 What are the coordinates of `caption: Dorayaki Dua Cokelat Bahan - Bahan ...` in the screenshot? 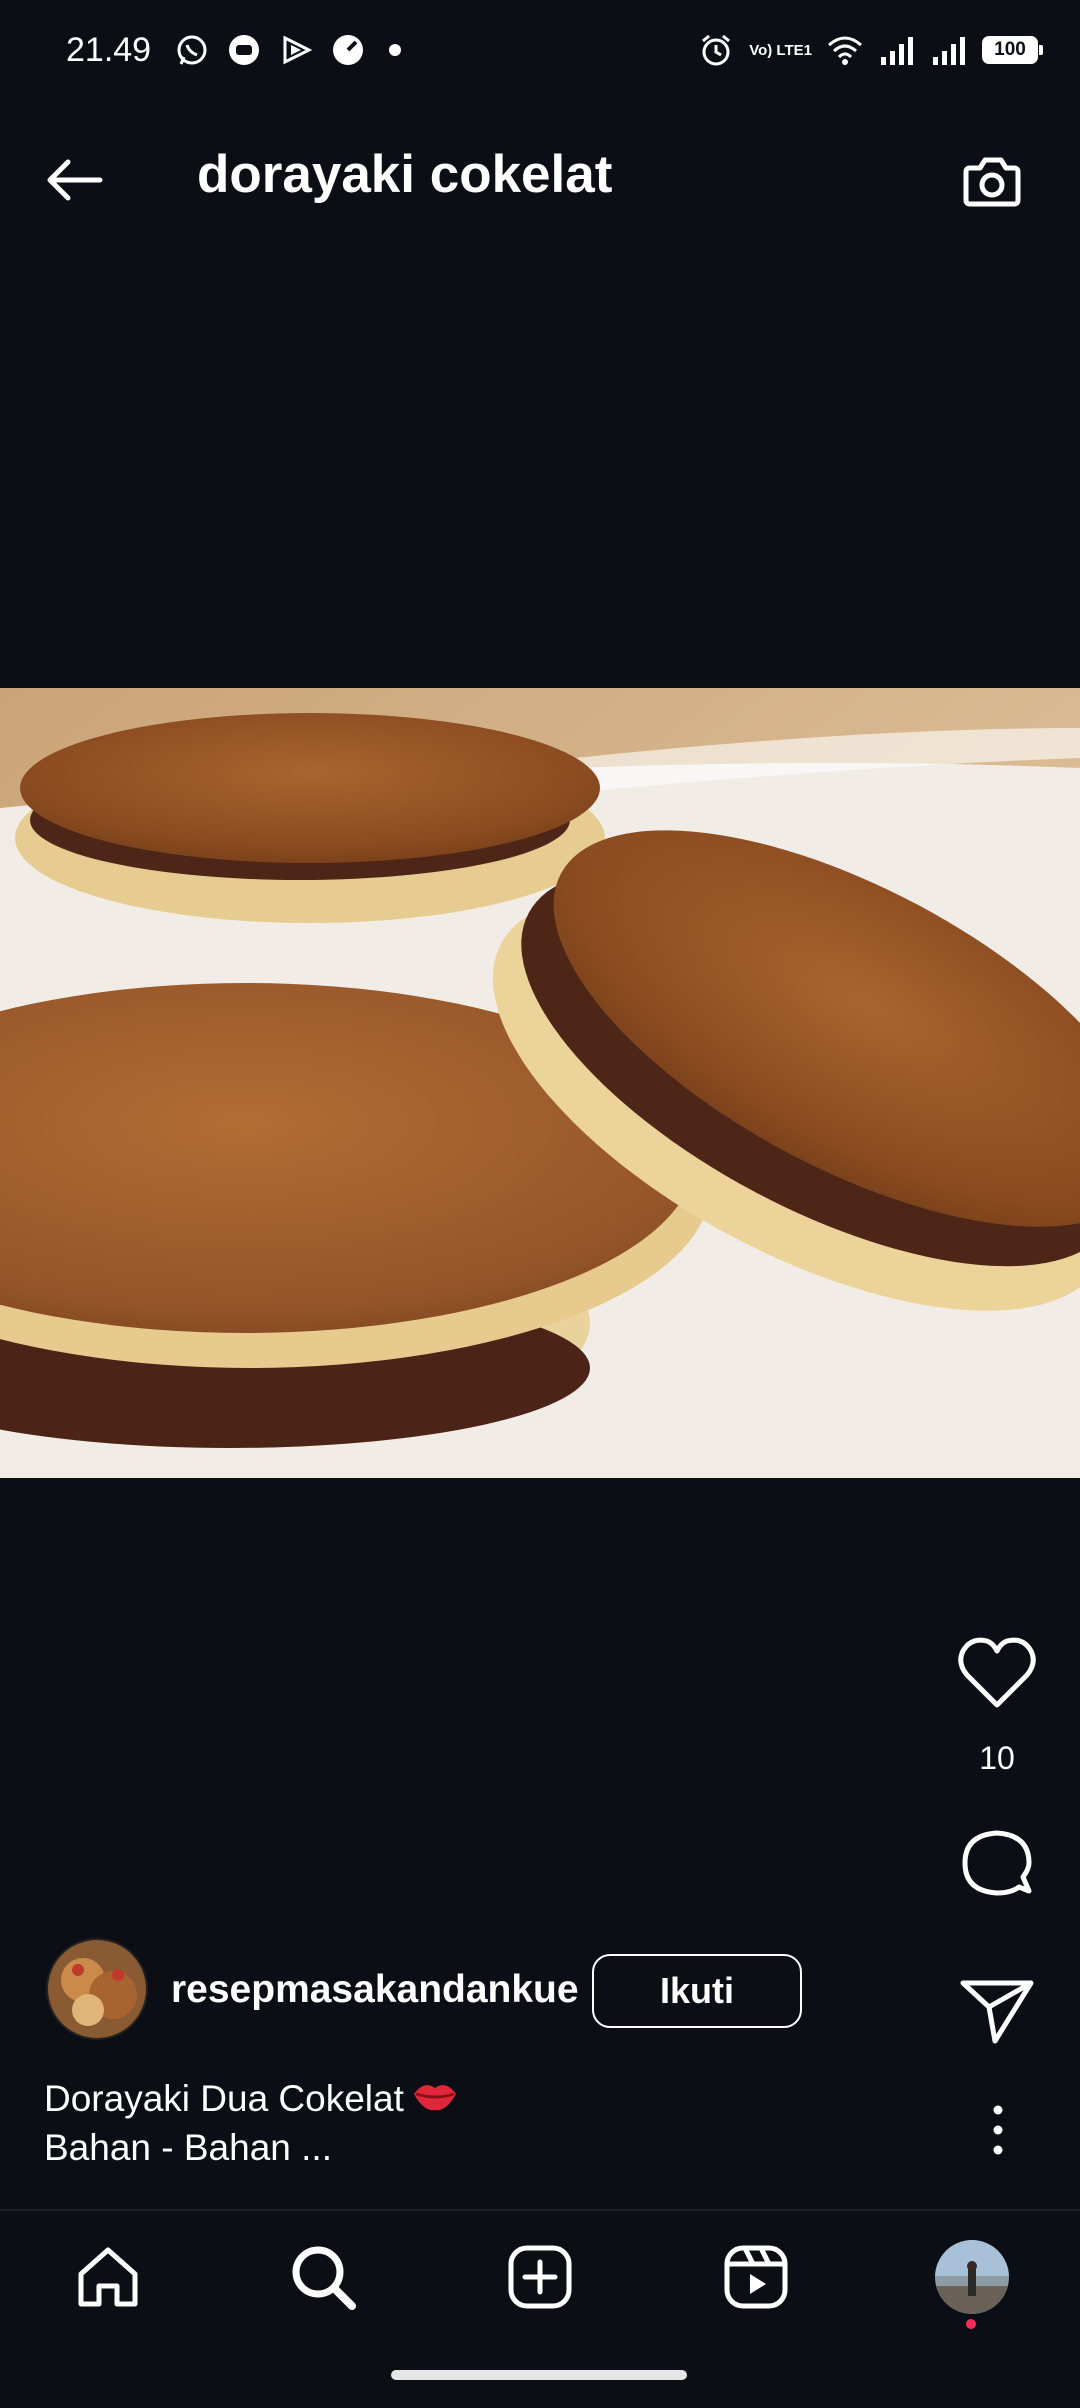 It's located at (251, 2123).